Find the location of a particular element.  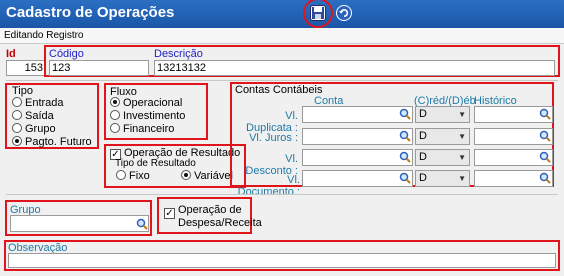

tipo-option-label: Entrada is located at coordinates (44, 103).